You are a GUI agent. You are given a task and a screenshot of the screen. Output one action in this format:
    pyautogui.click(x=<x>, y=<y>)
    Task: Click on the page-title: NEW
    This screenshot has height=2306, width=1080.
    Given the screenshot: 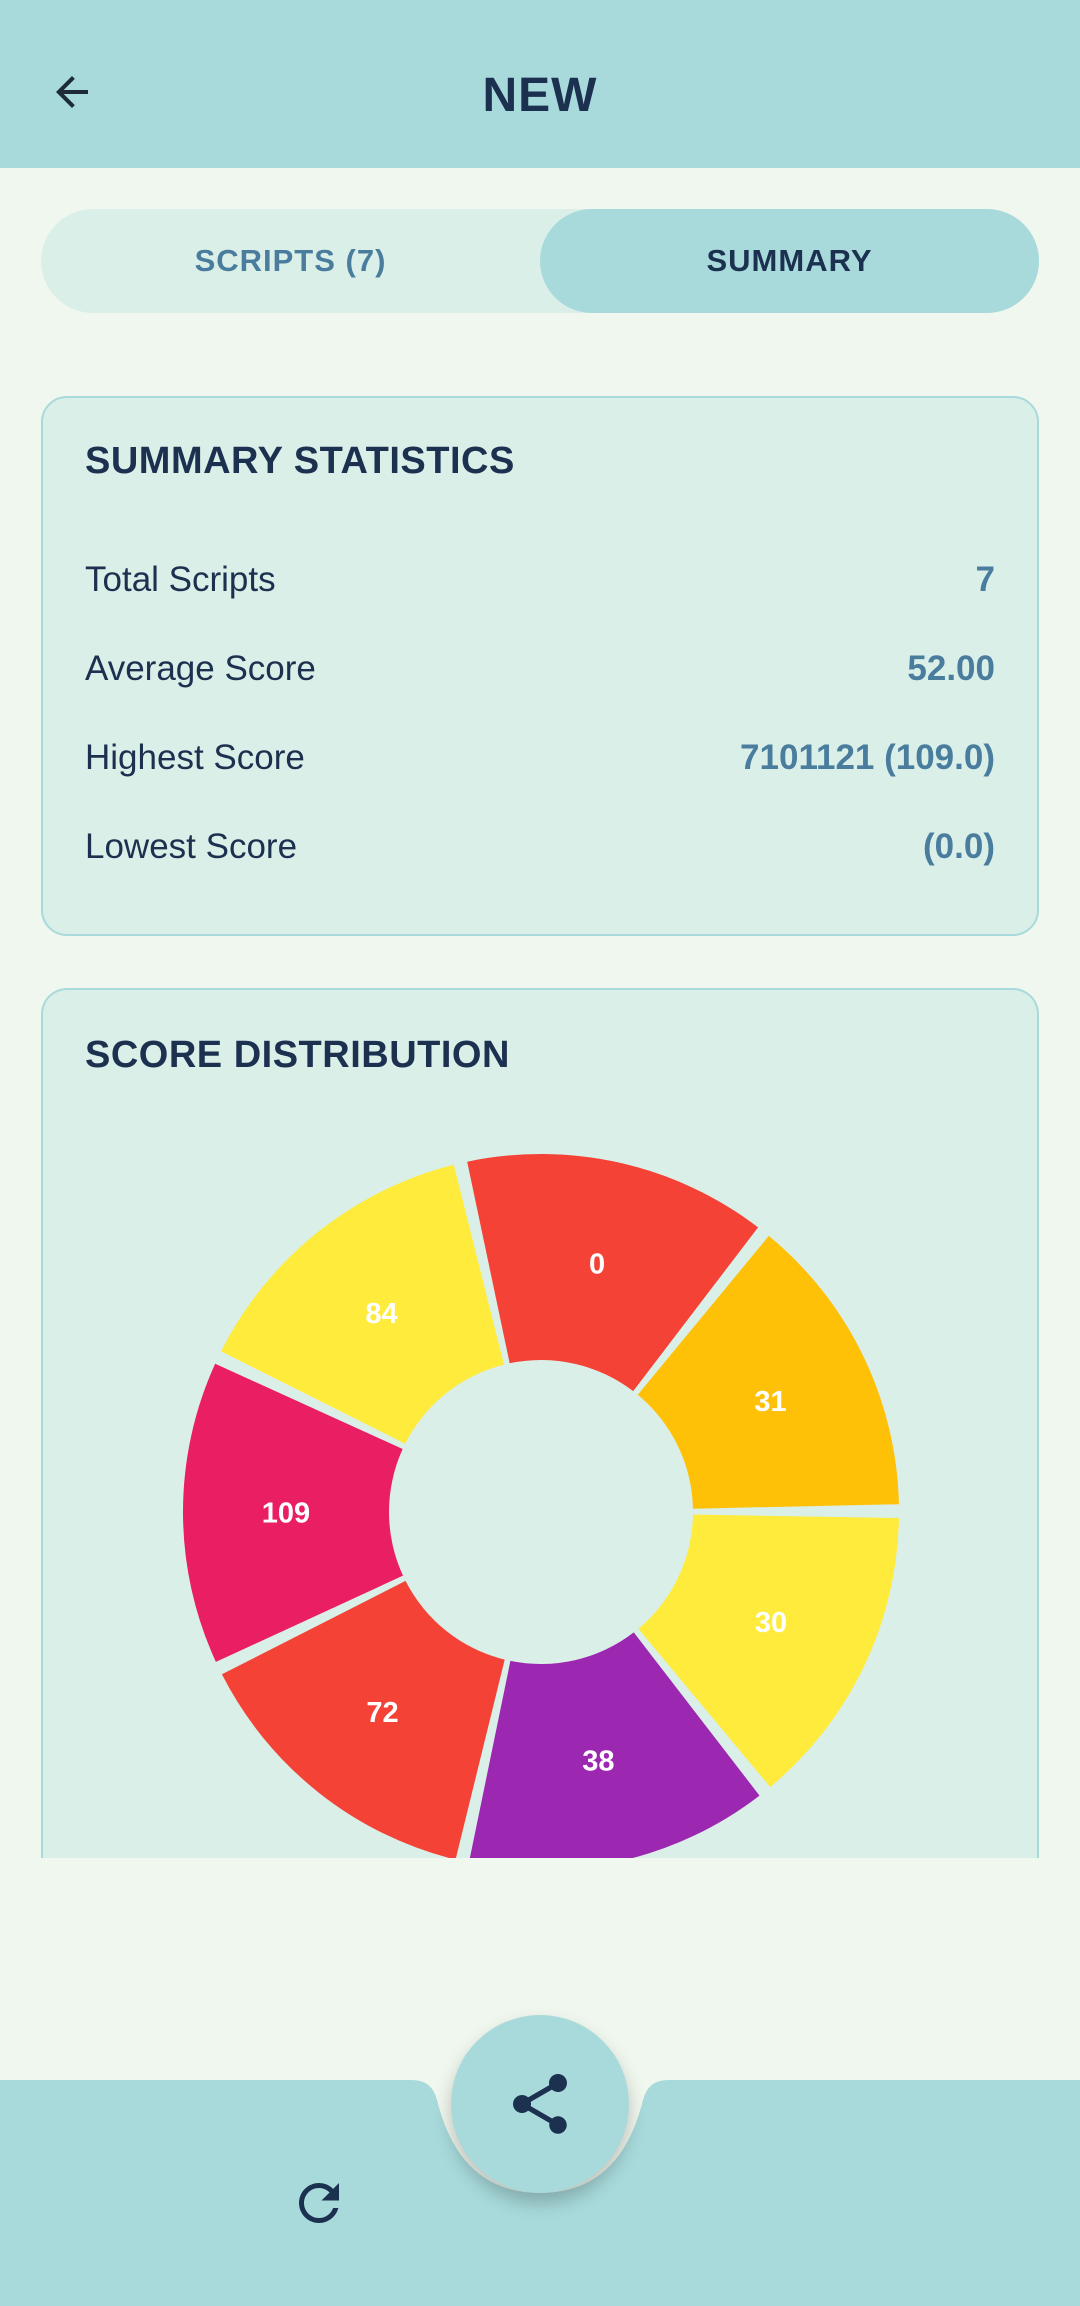 What is the action you would take?
    pyautogui.click(x=540, y=95)
    